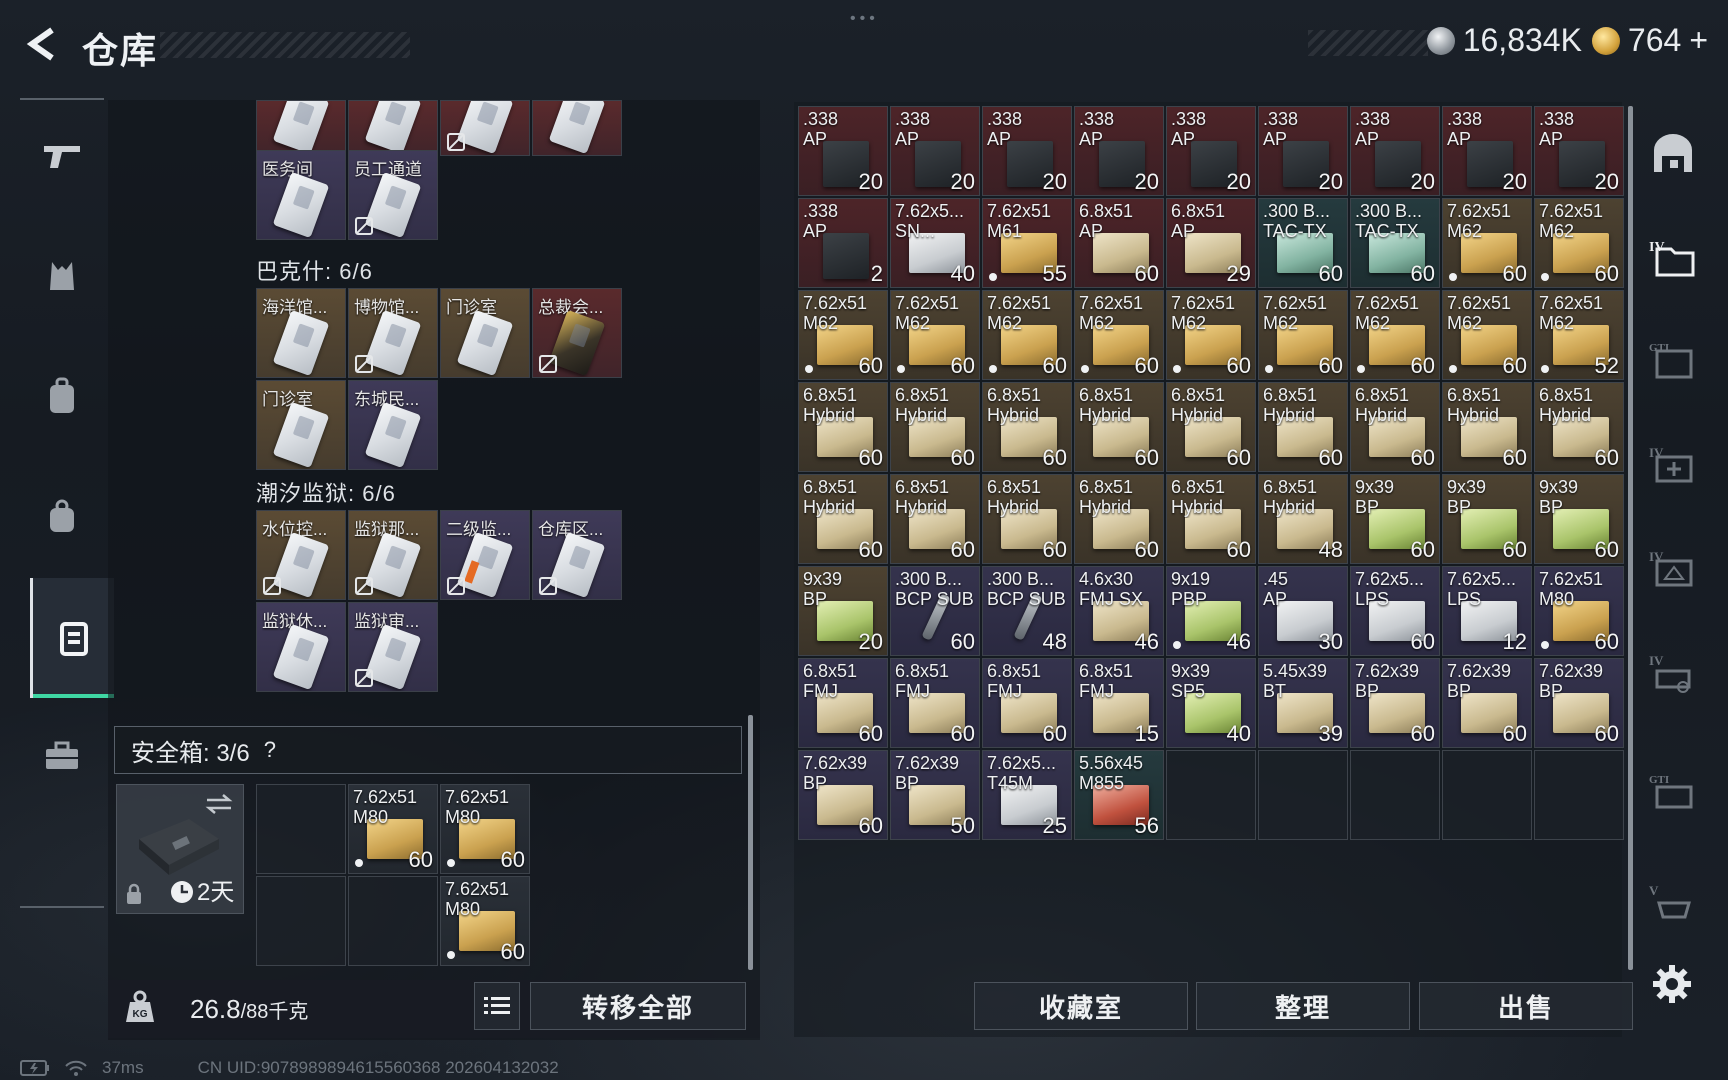 The height and width of the screenshot is (1080, 1728). Describe the element at coordinates (1504, 40) in the screenshot. I see `silver-currency: 16,834K` at that location.